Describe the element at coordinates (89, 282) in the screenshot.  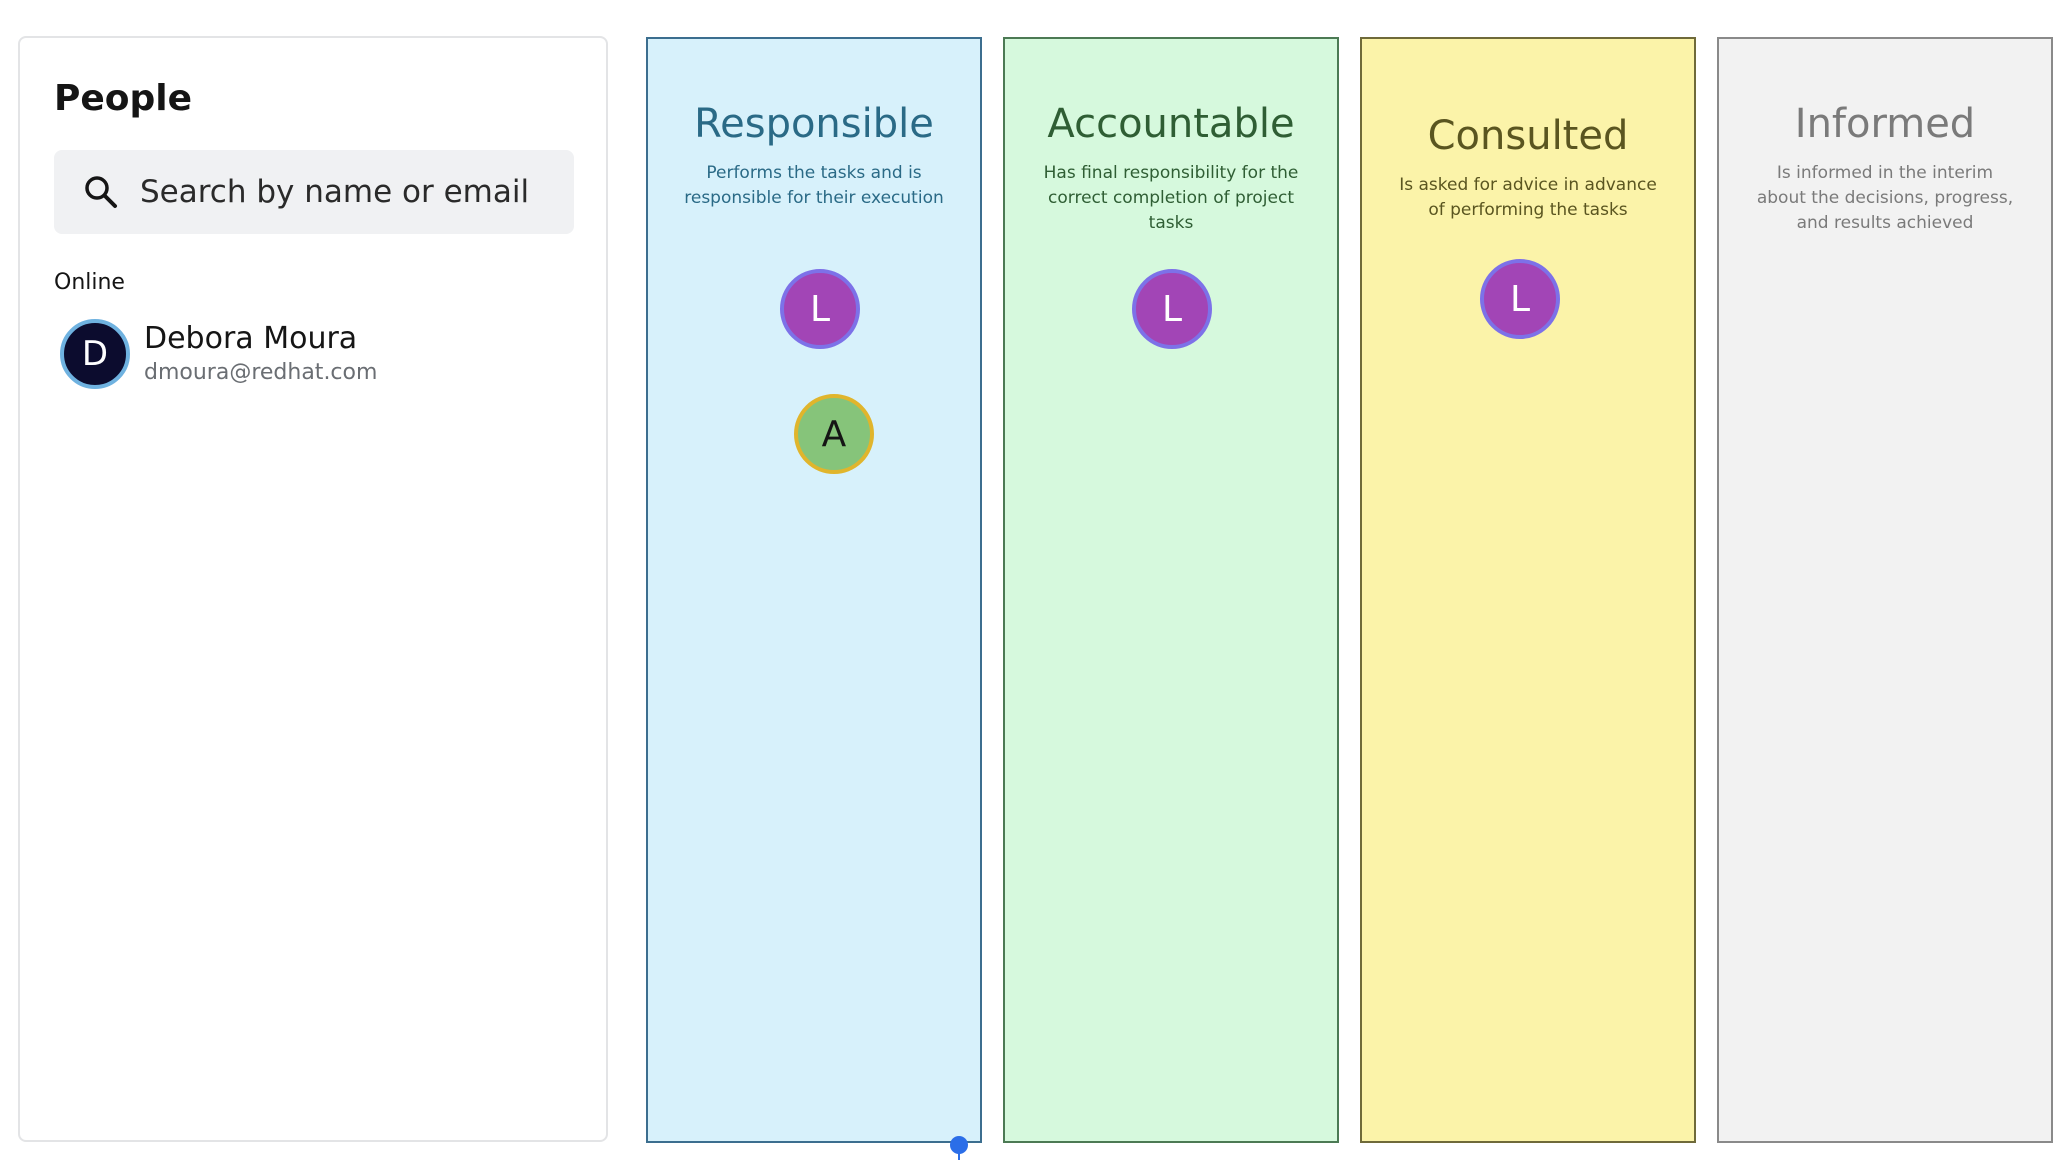
I see `online-section-label: Online` at that location.